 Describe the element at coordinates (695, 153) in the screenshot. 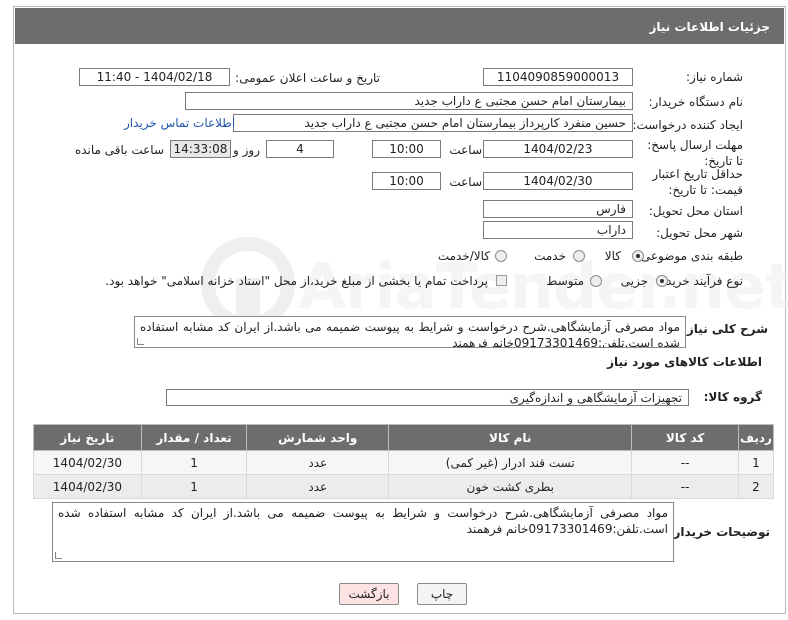

I see `reply-deadline-label: مهلت ارسال پاسخ: تا تاریخ:` at that location.